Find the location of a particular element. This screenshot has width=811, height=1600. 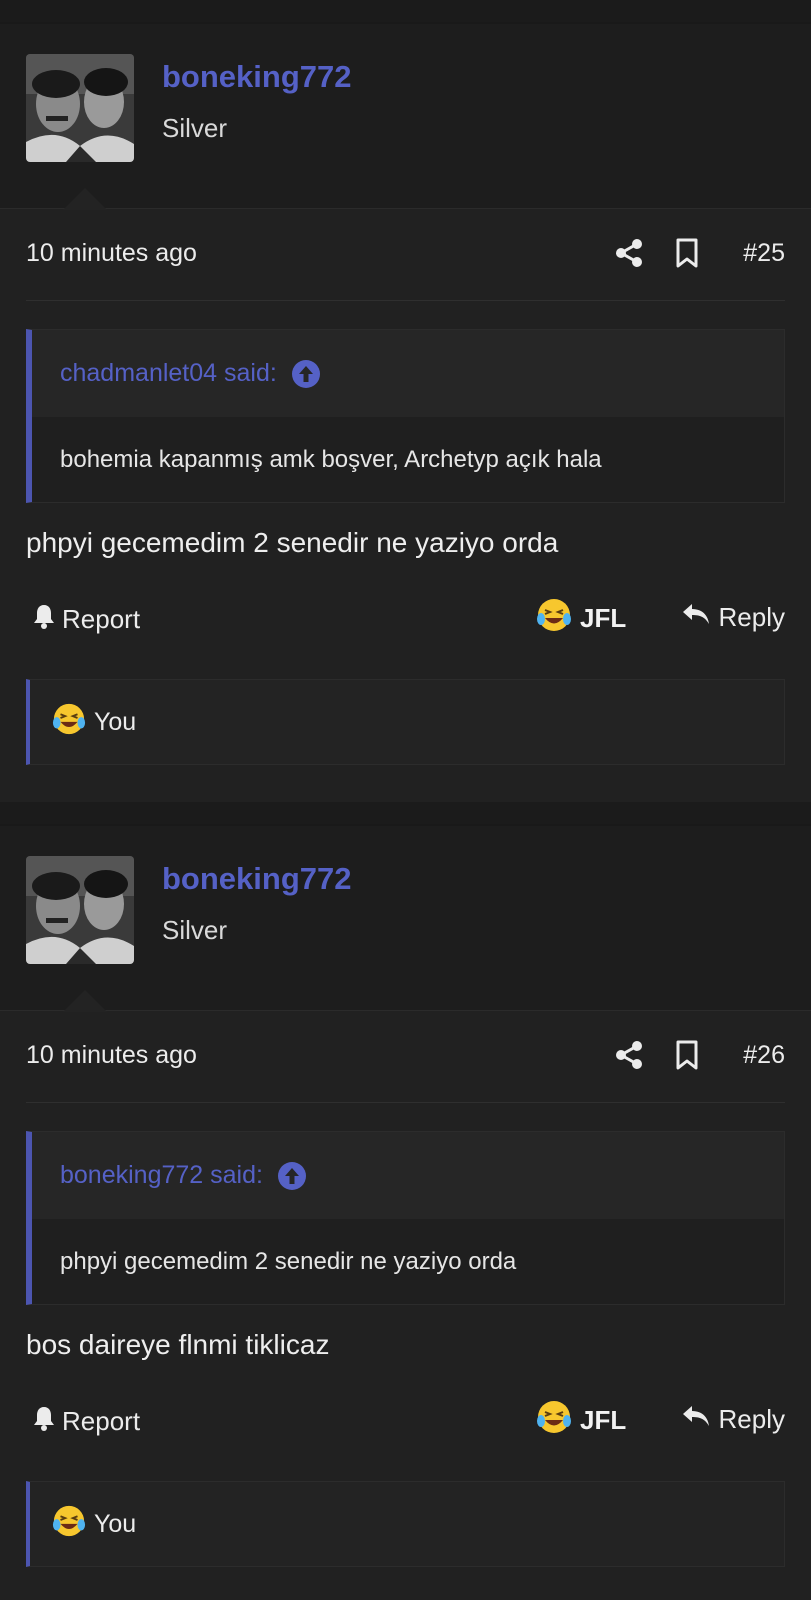

post-message: bos daireye flnmi tiklicaz is located at coordinates (178, 1344).